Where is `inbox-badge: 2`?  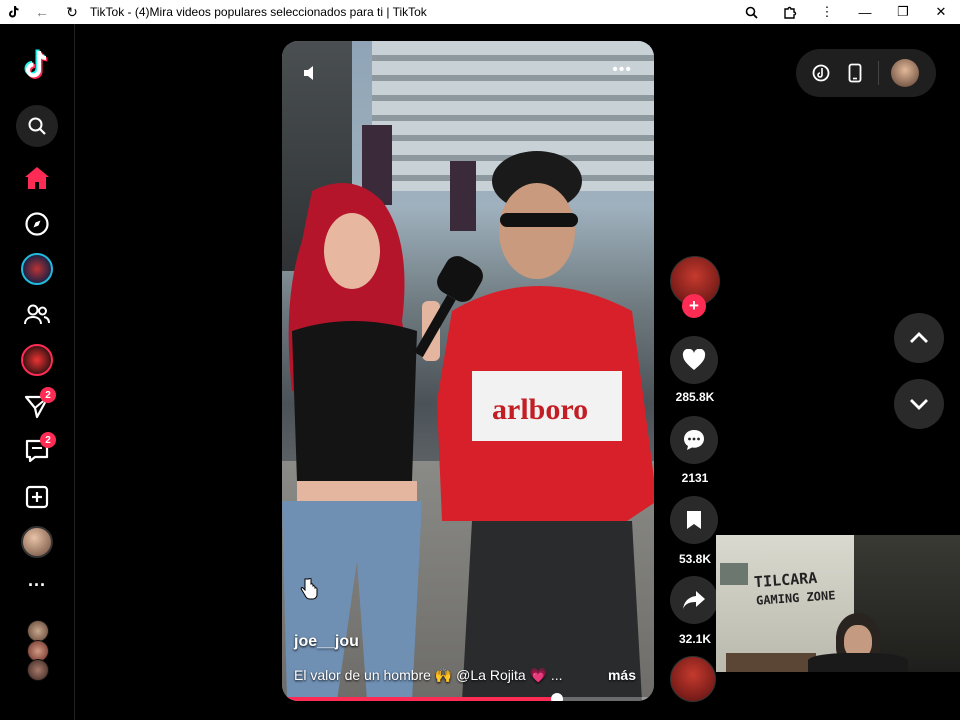 inbox-badge: 2 is located at coordinates (48, 440).